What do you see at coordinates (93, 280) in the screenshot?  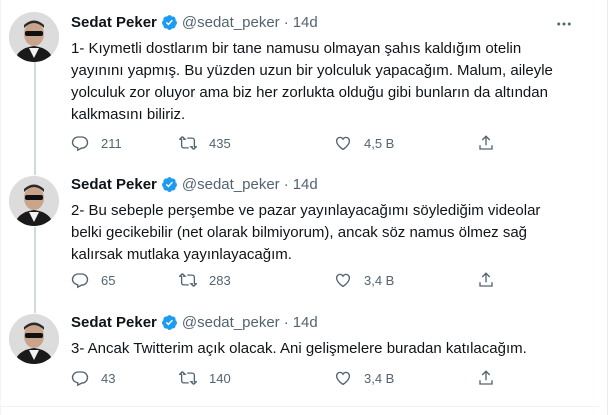 I see `reply-button: 65` at bounding box center [93, 280].